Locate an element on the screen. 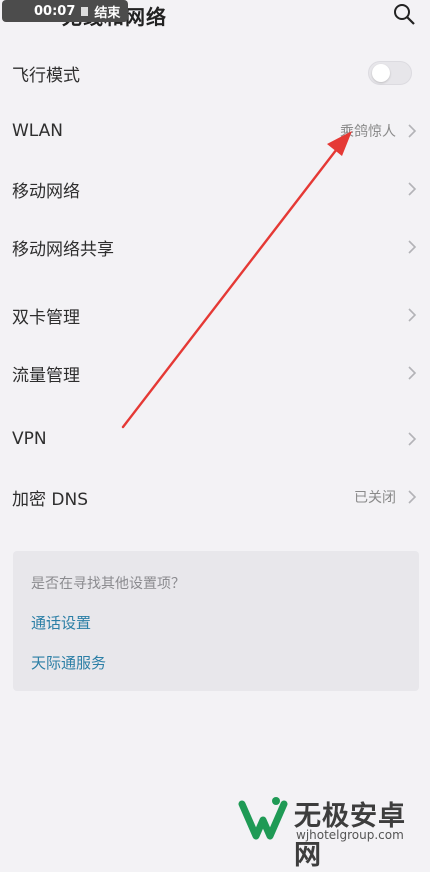  recording-end-label: 结束 is located at coordinates (107, 13).